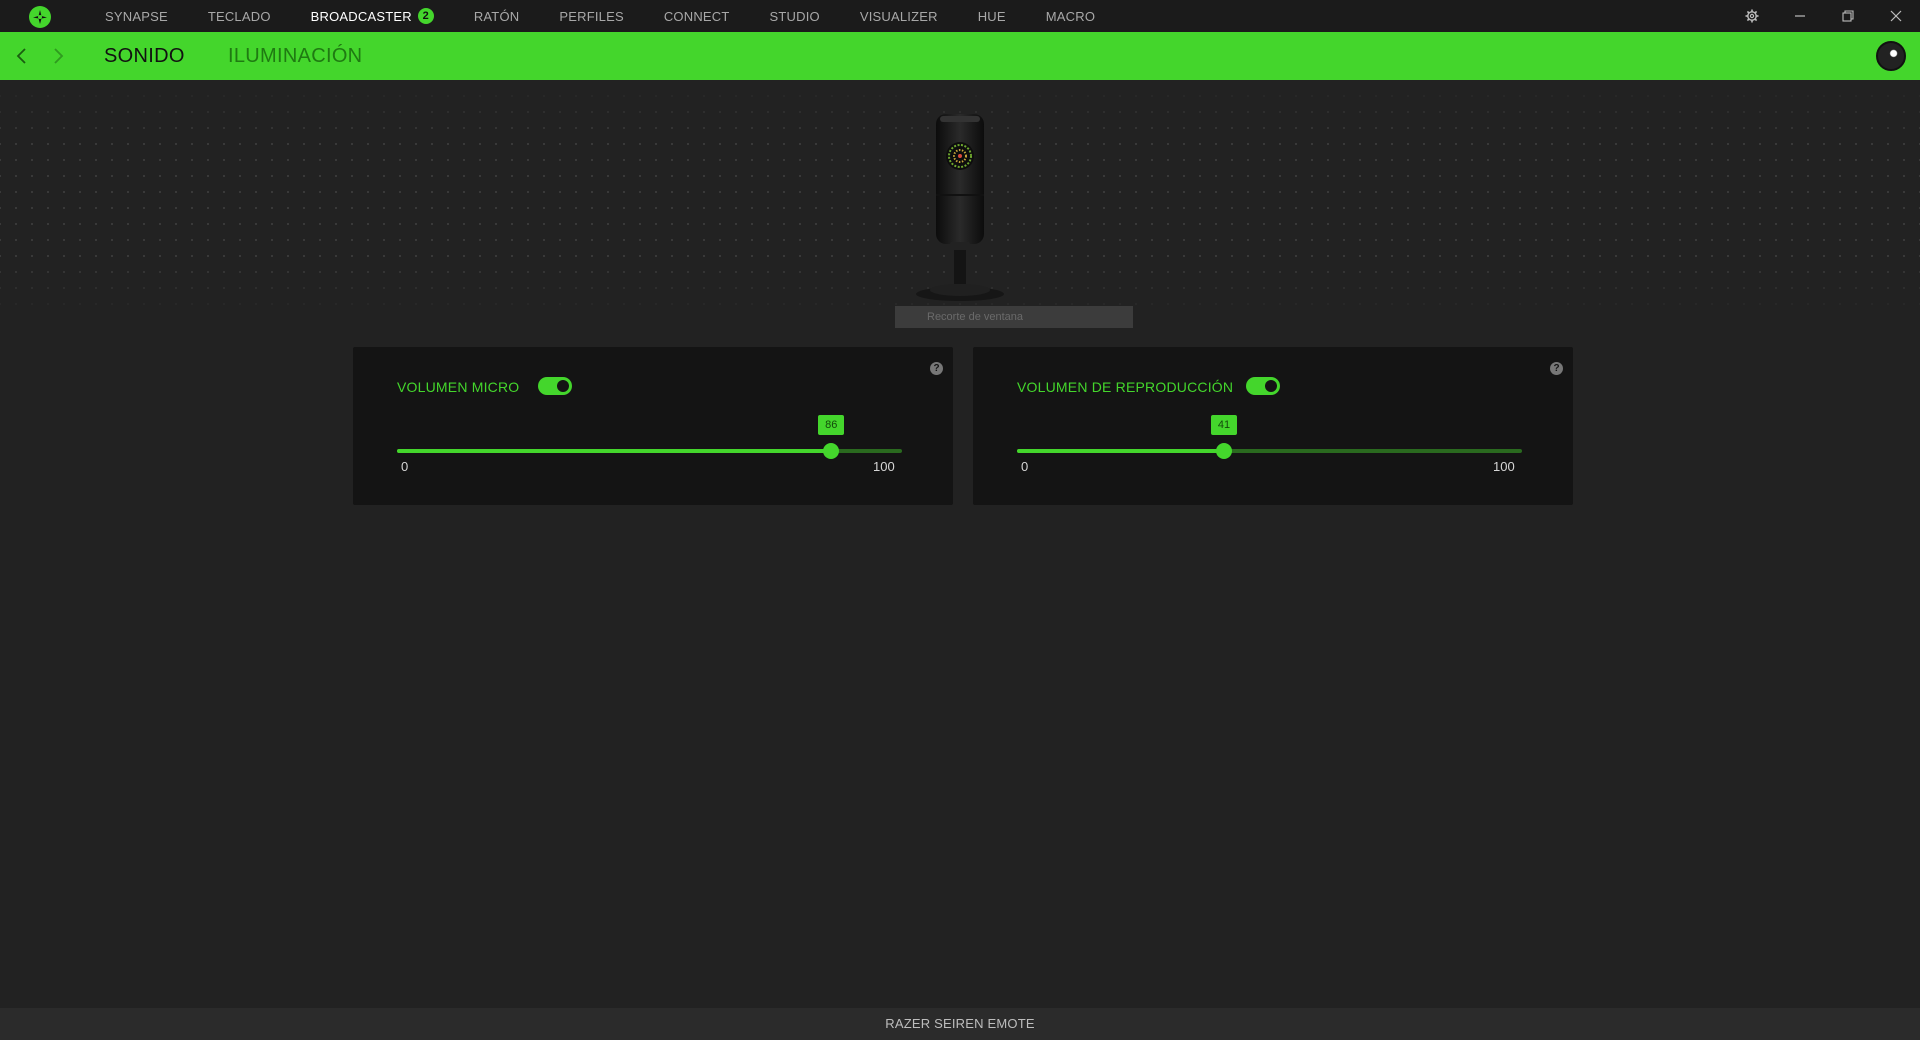 This screenshot has width=1920, height=1040. I want to click on microphone-device-image, so click(960, 207).